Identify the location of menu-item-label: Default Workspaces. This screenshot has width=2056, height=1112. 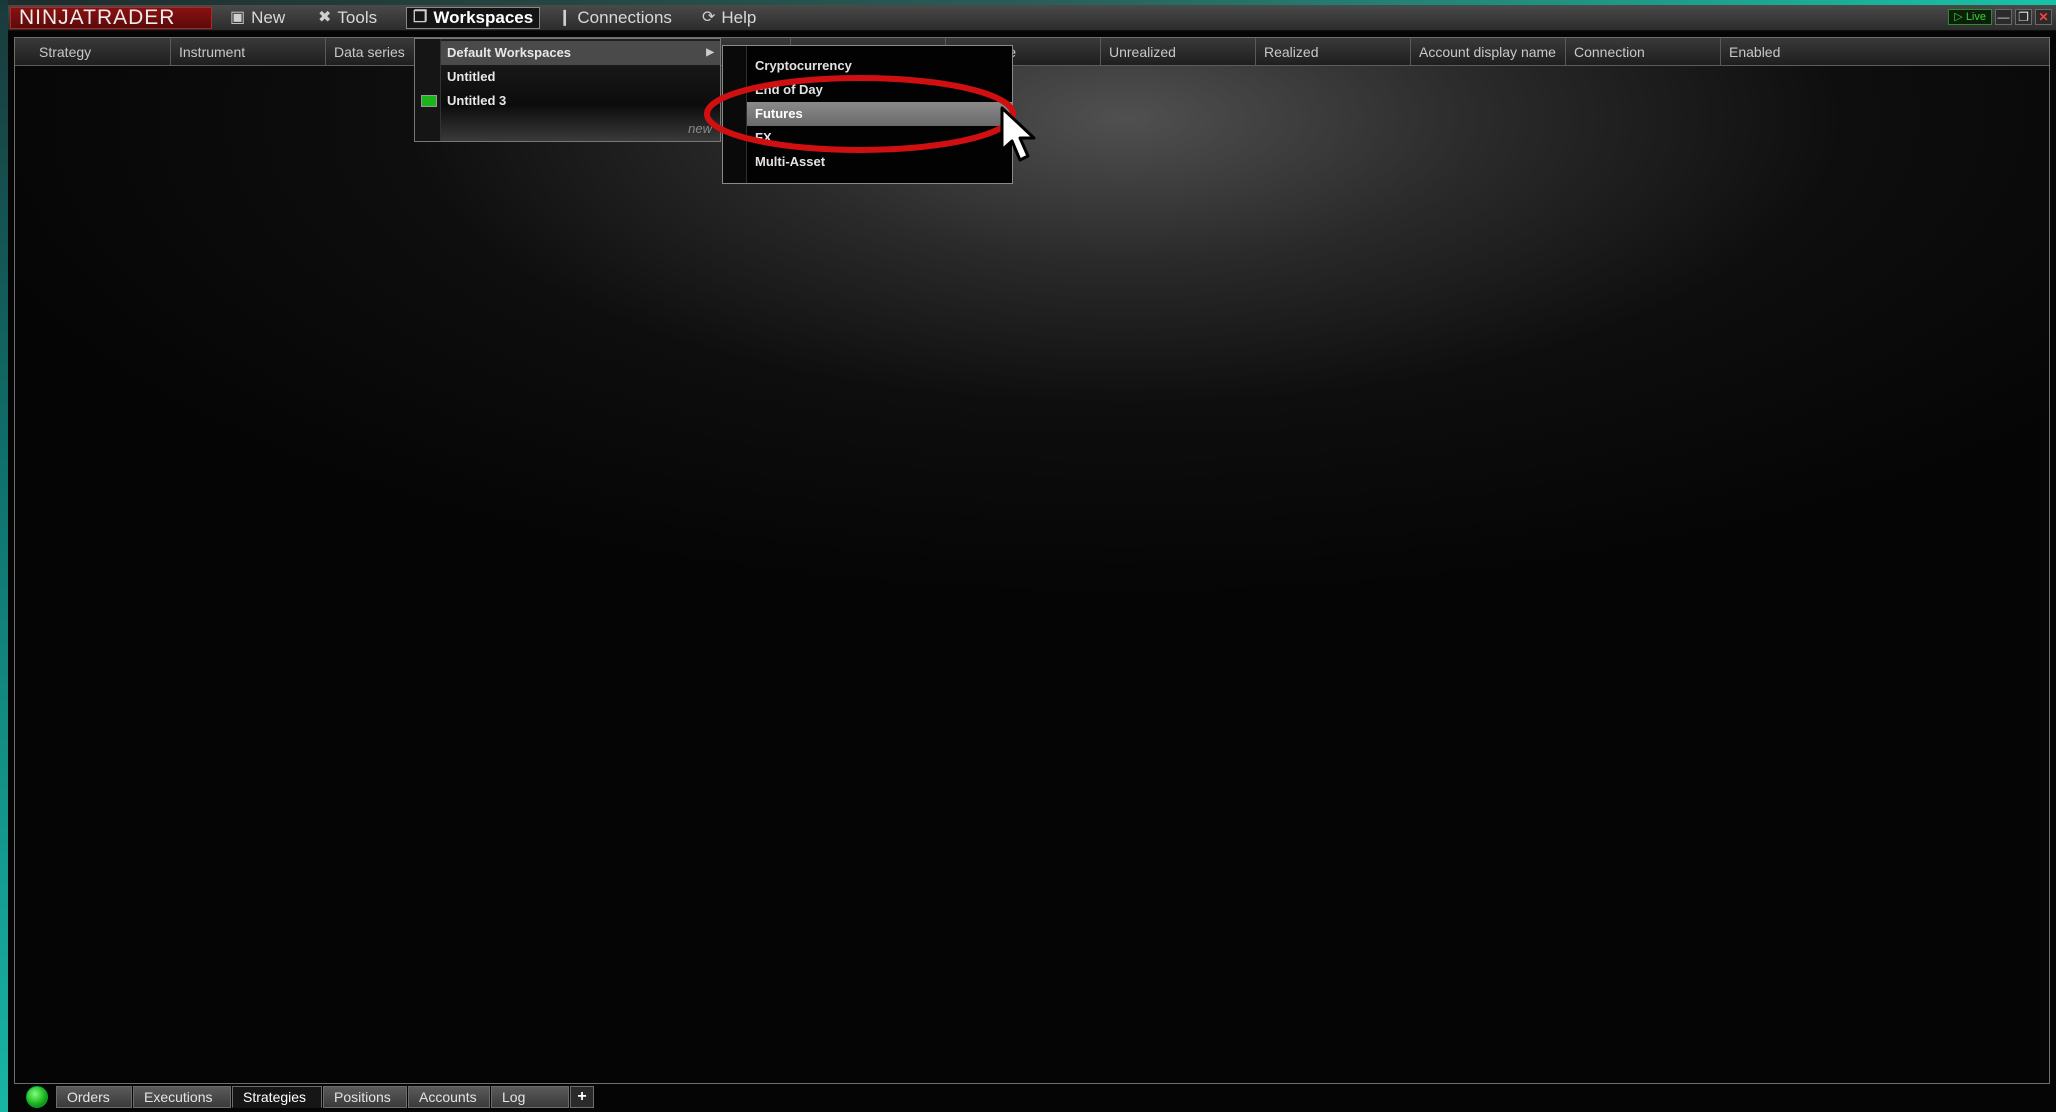
(509, 52).